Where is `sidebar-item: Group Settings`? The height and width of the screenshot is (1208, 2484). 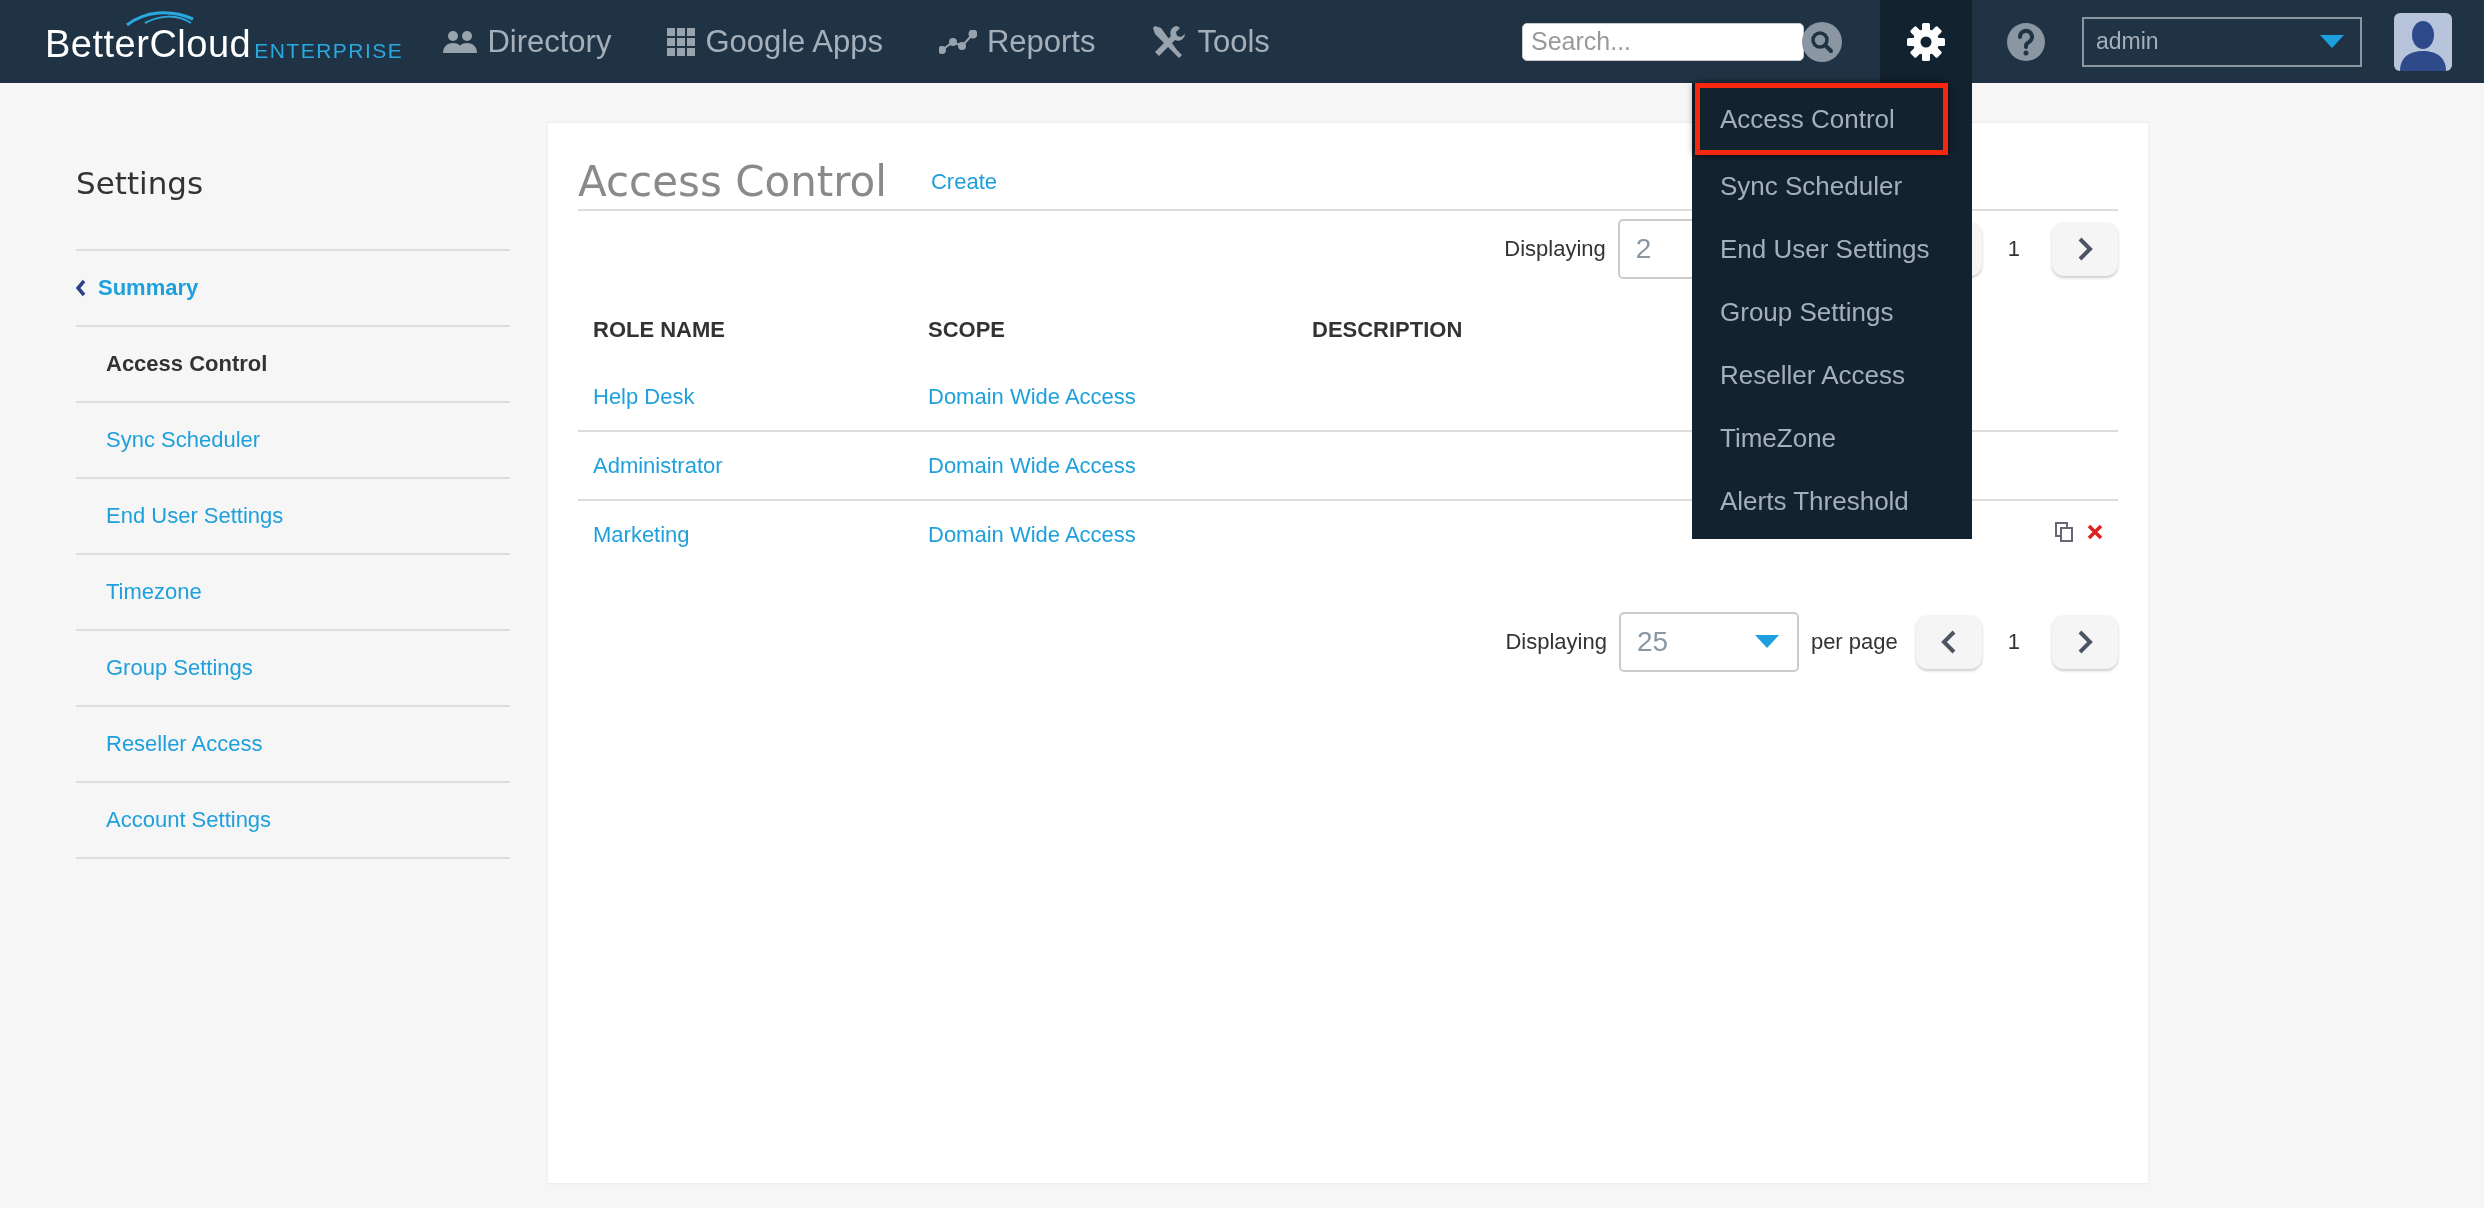
sidebar-item: Group Settings is located at coordinates (293, 669).